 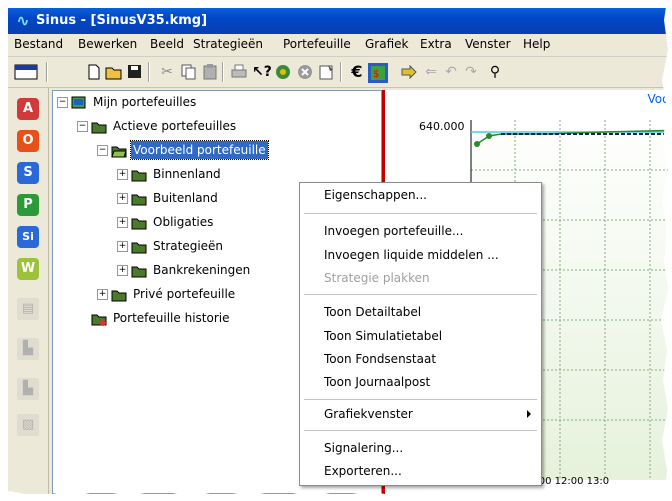 I want to click on help-pointer-icon: ↖?, so click(x=262, y=72).